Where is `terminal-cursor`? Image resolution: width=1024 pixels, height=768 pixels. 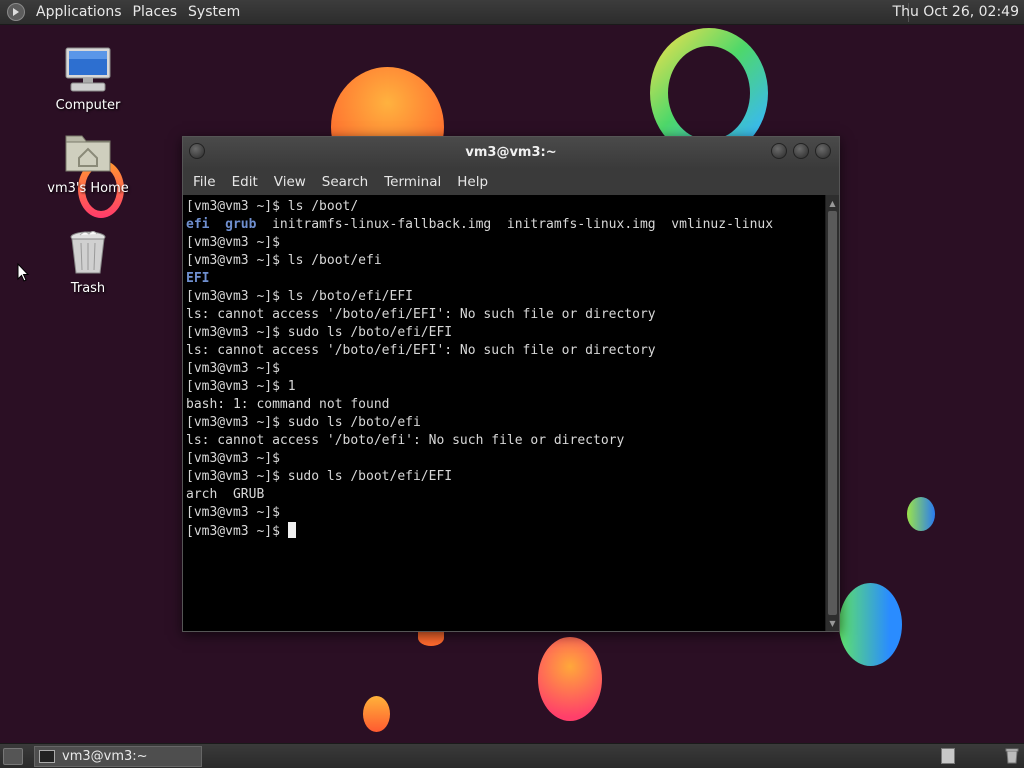 terminal-cursor is located at coordinates (291, 530).